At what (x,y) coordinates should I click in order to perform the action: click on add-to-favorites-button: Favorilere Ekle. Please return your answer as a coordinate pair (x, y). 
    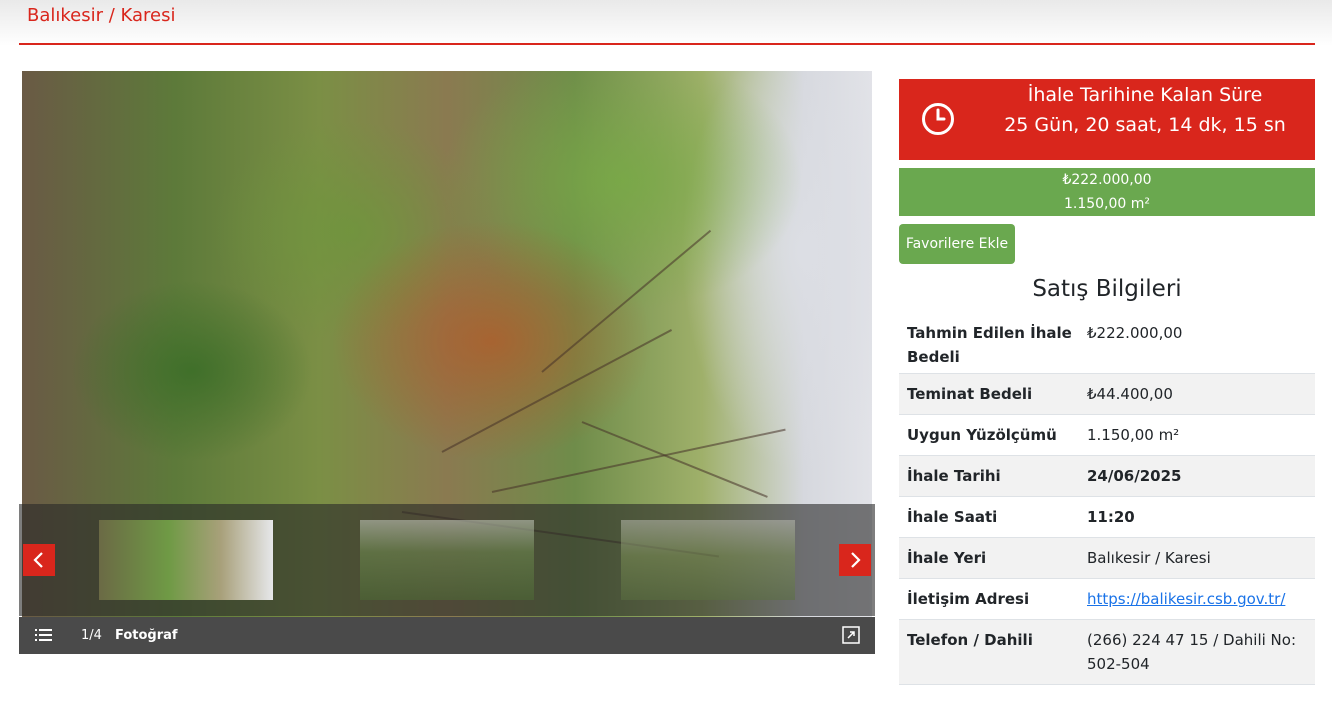
    Looking at the image, I should click on (957, 244).